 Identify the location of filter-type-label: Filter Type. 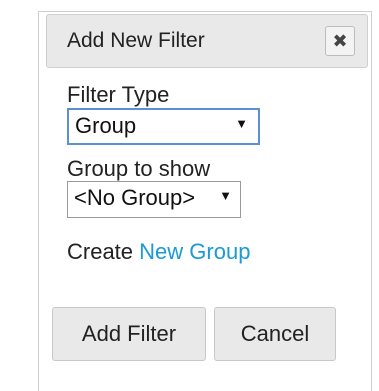
(118, 94).